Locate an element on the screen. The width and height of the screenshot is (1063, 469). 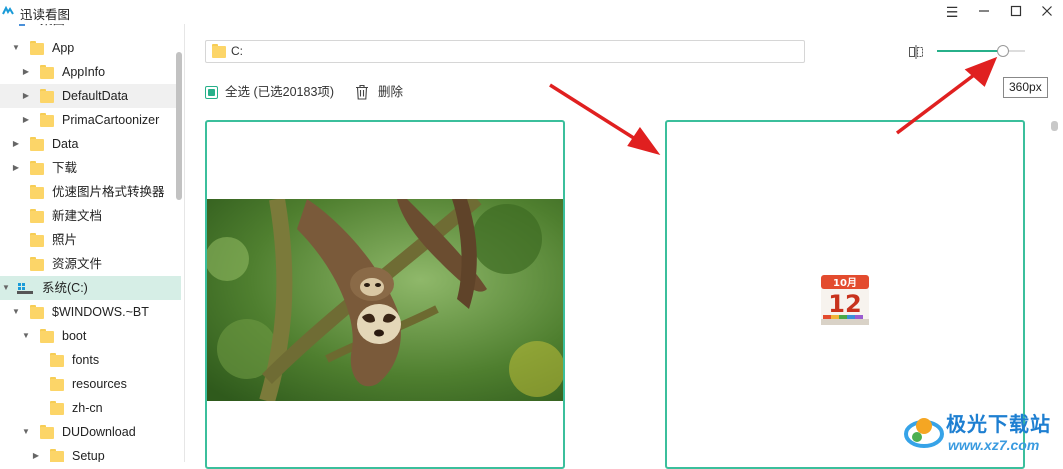
path-value: C: is located at coordinates (237, 51).